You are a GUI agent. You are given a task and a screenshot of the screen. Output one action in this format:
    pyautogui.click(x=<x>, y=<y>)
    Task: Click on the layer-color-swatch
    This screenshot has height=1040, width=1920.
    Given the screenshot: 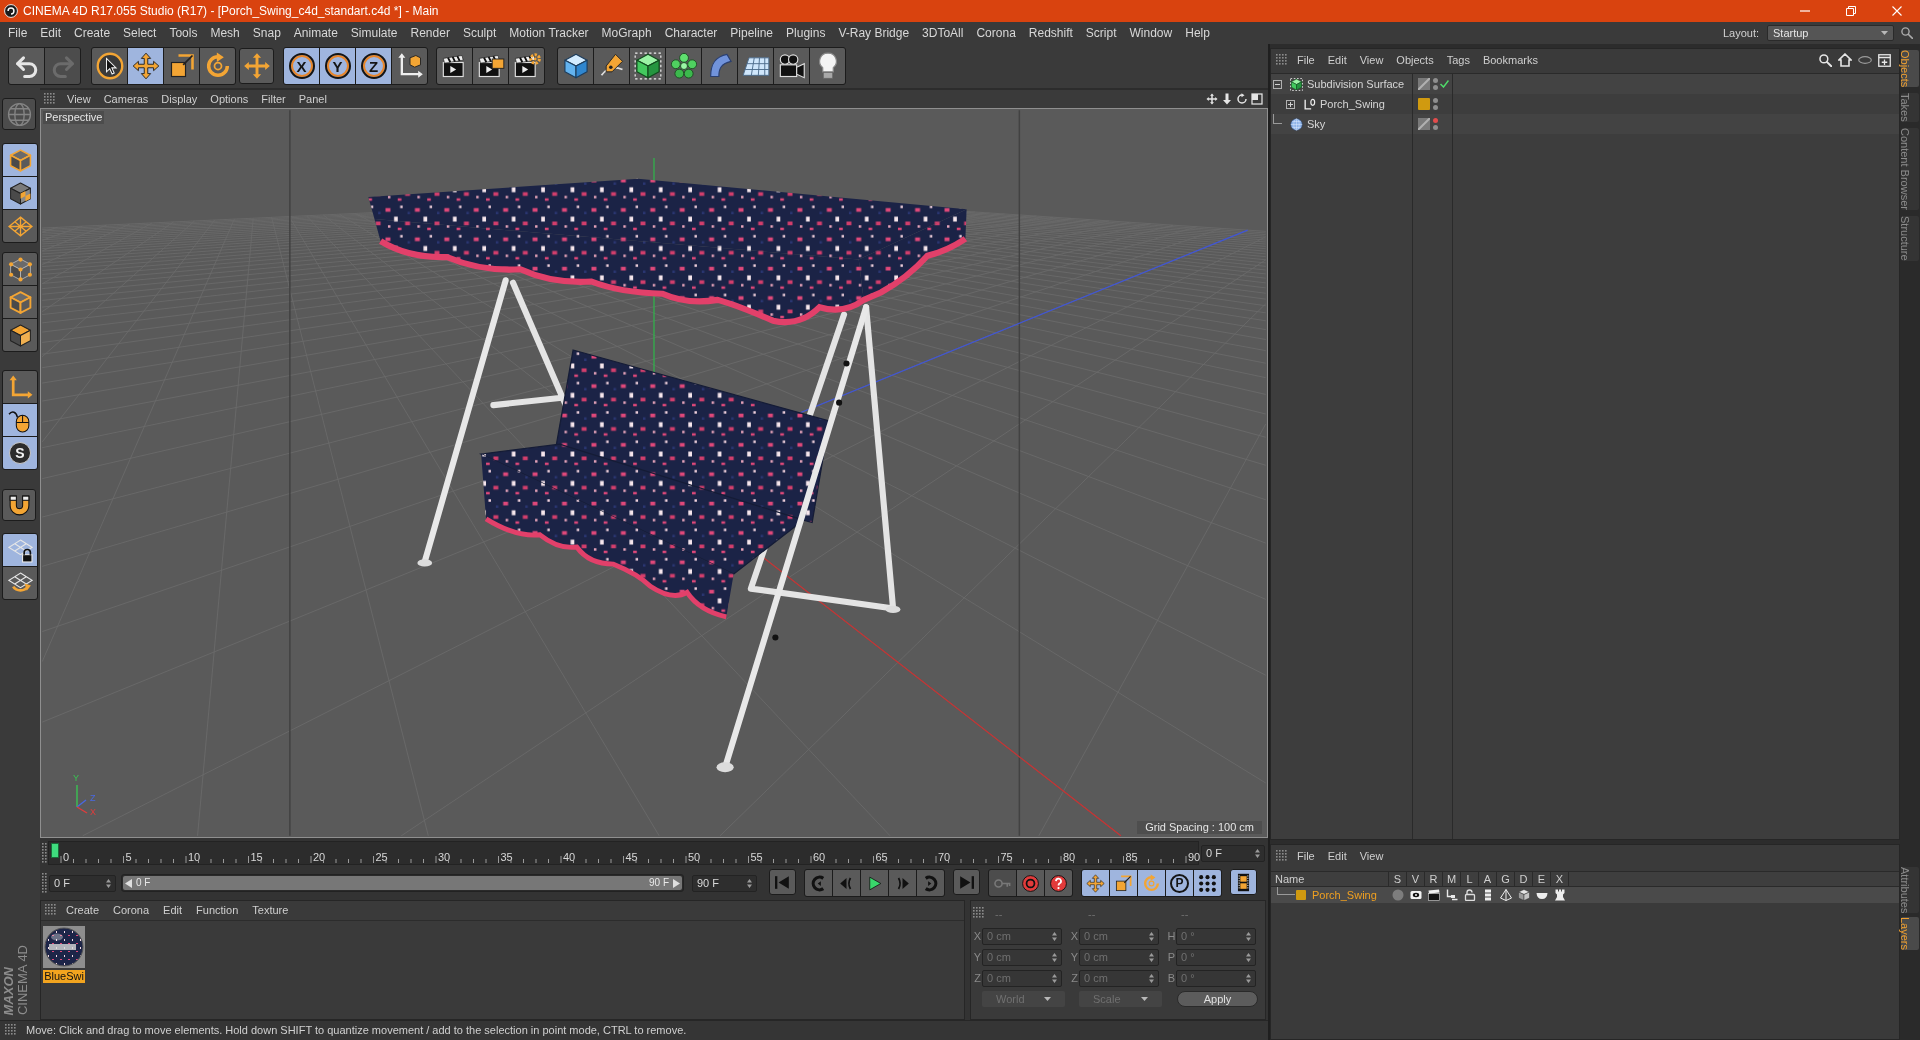 What is the action you would take?
    pyautogui.click(x=1424, y=104)
    